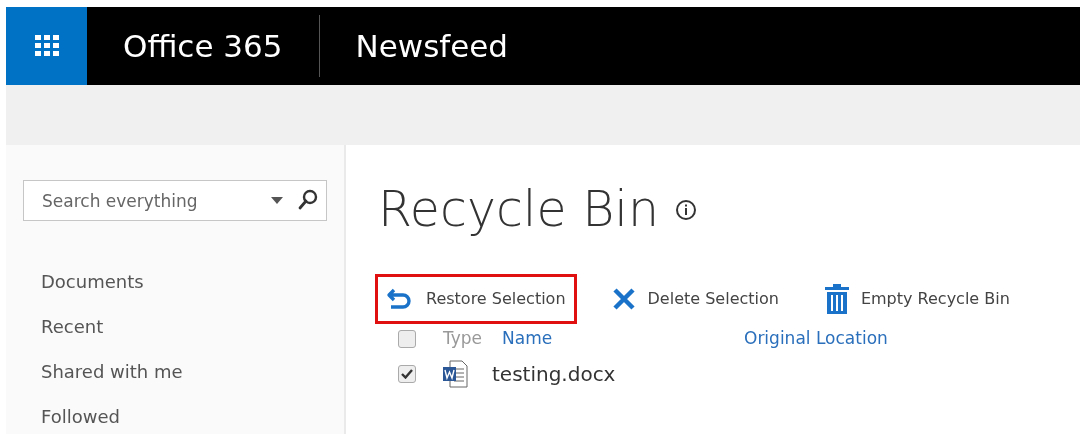 This screenshot has width=1080, height=434. Describe the element at coordinates (518, 209) in the screenshot. I see `page-title: Recycle Bin` at that location.